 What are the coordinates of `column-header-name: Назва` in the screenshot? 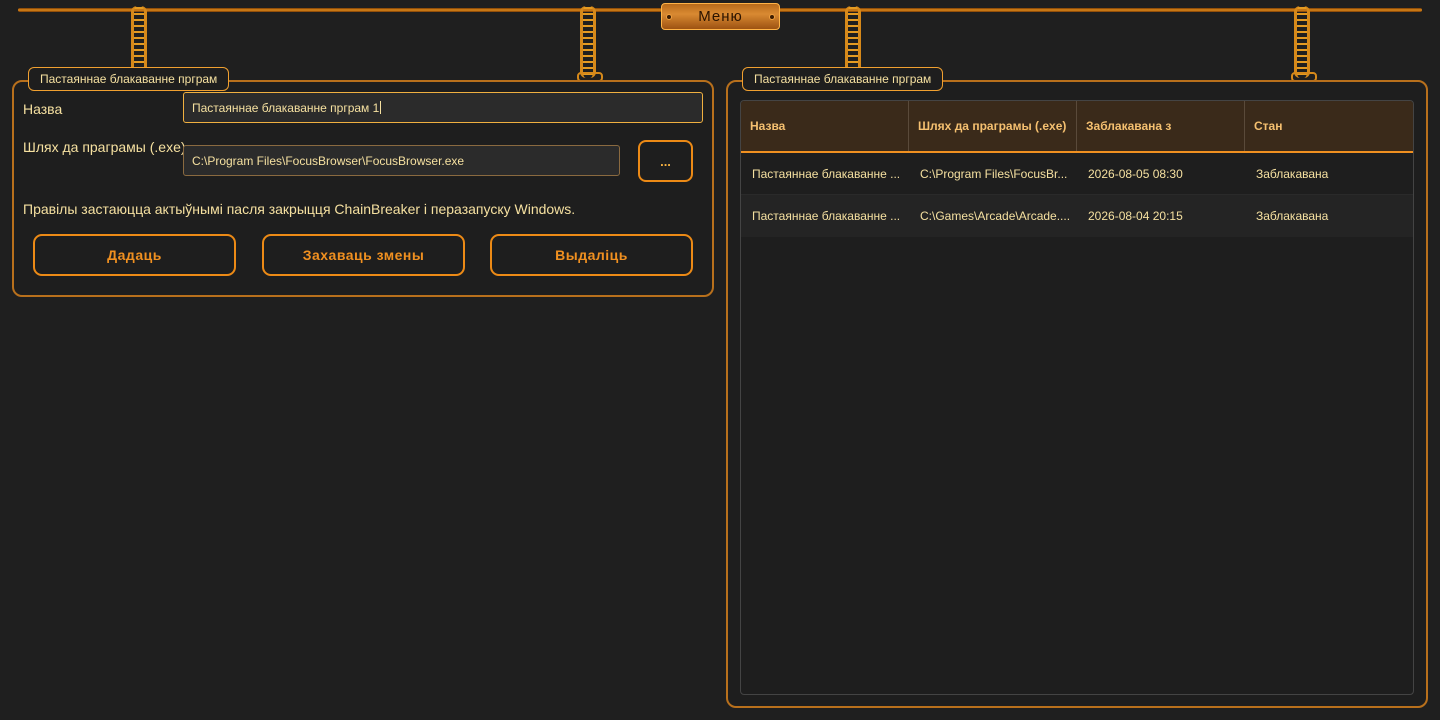 It's located at (825, 126).